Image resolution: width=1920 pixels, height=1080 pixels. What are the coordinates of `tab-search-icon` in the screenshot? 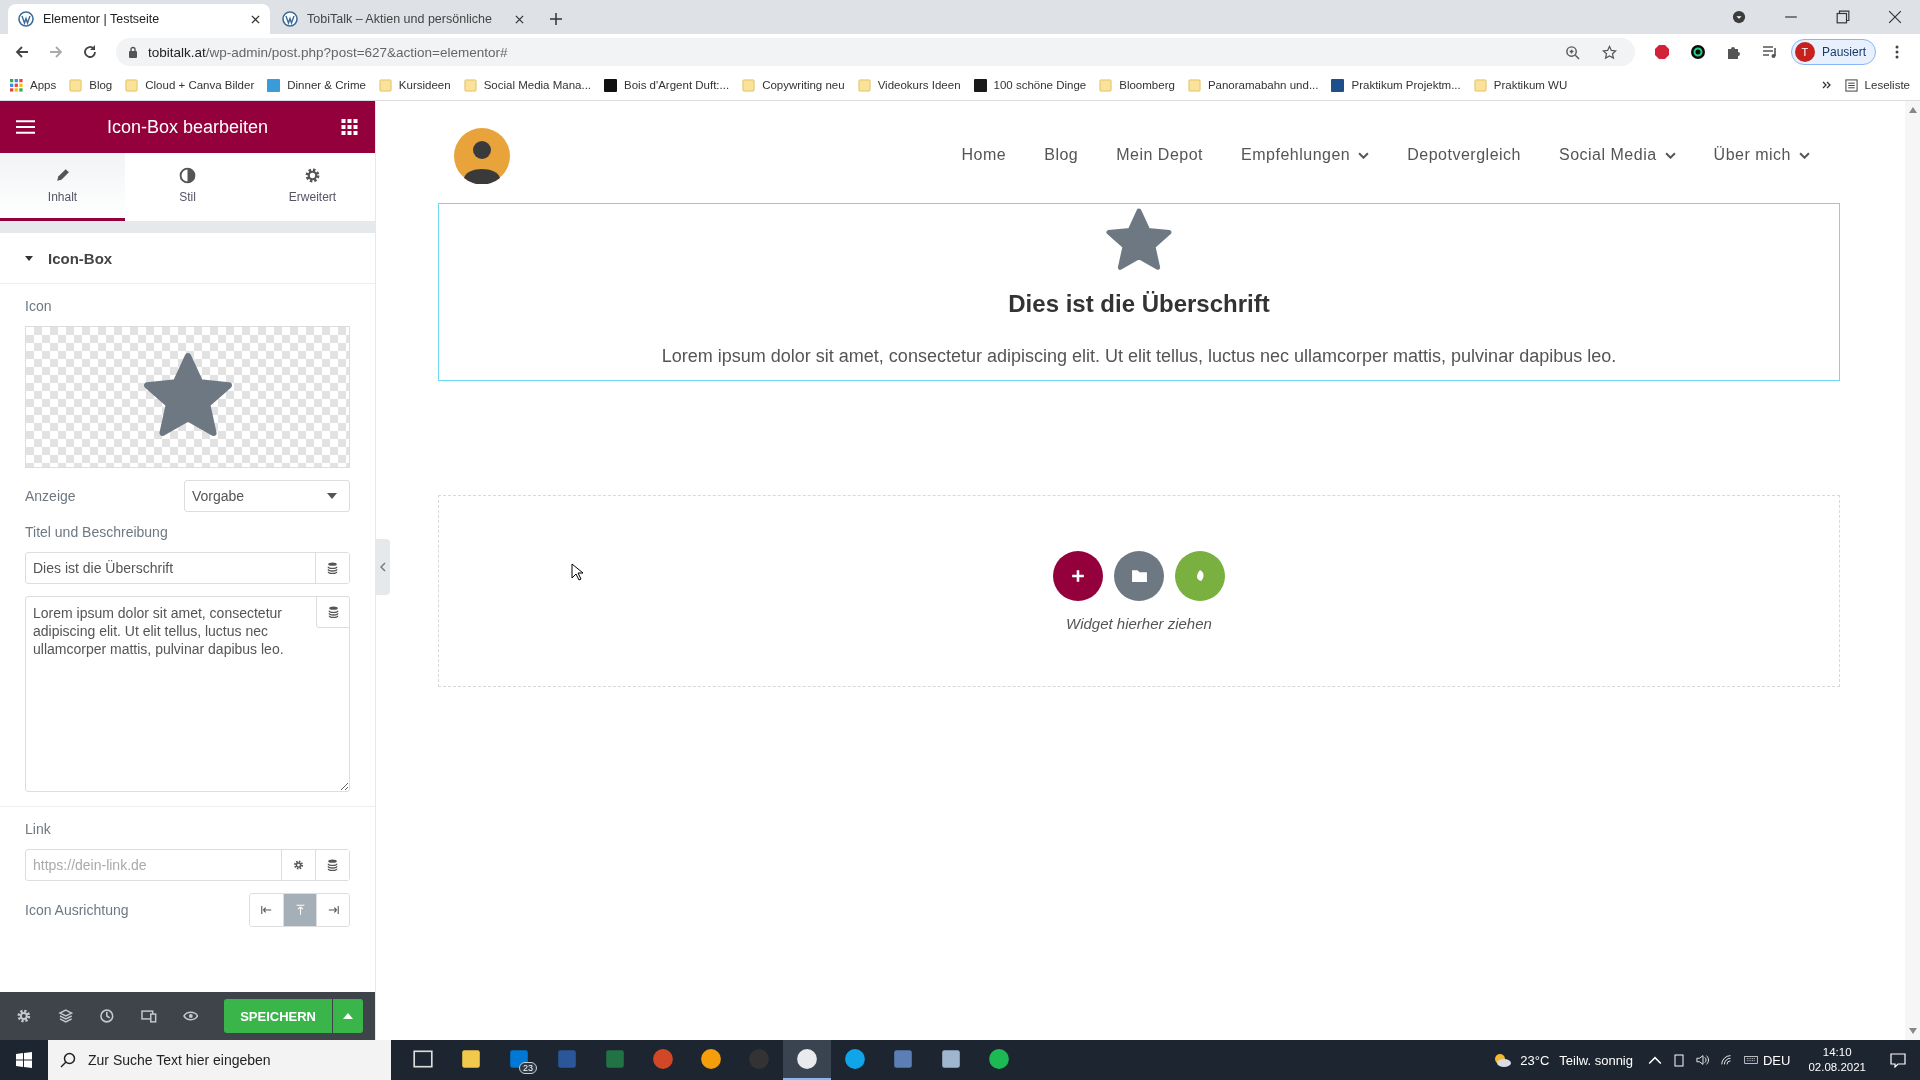 It's located at (1739, 17).